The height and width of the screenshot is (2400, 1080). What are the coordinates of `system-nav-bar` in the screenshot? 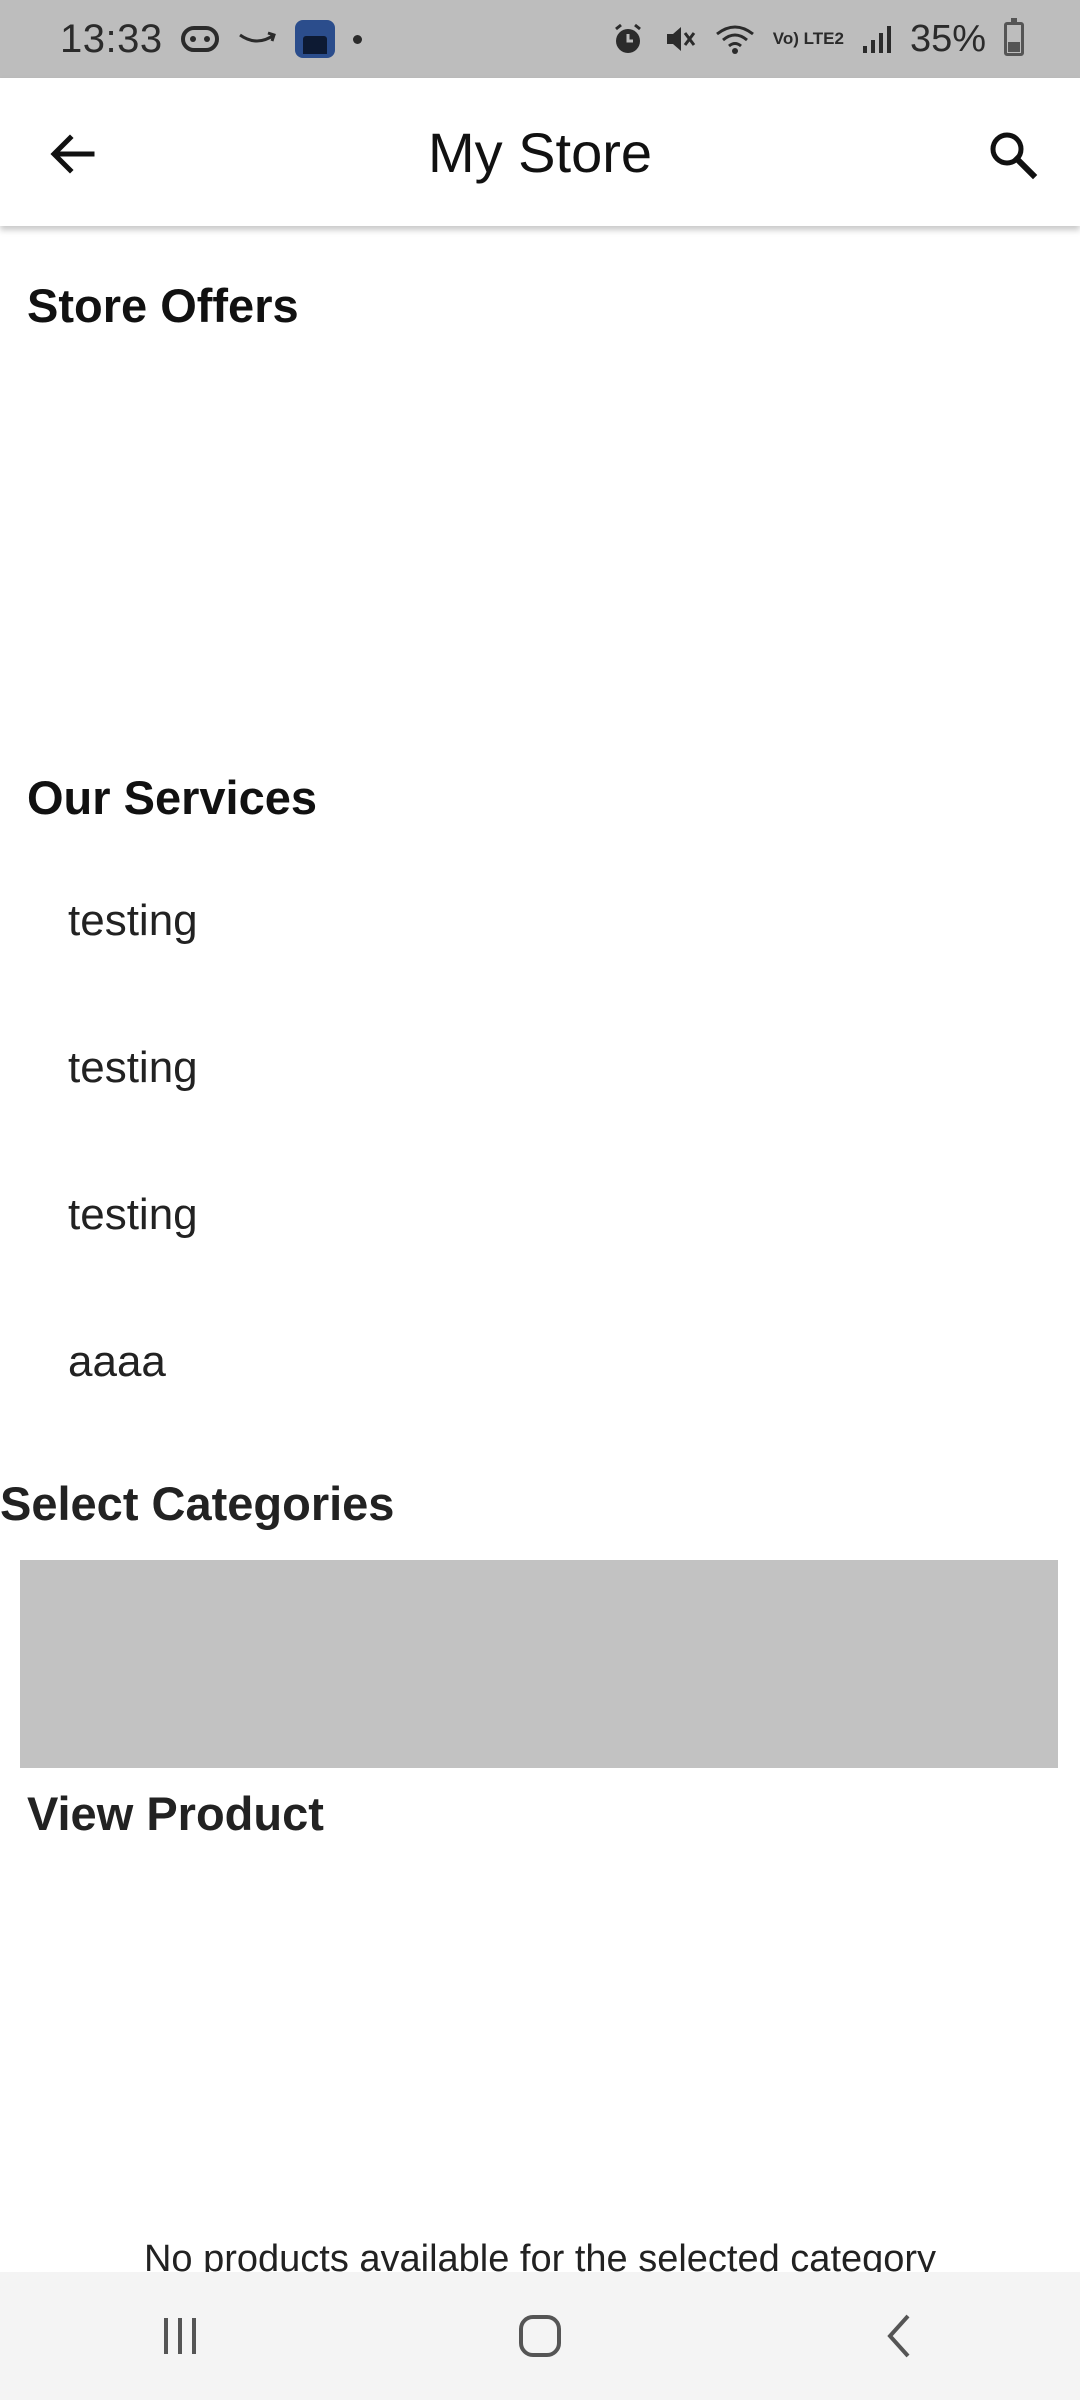 It's located at (540, 2336).